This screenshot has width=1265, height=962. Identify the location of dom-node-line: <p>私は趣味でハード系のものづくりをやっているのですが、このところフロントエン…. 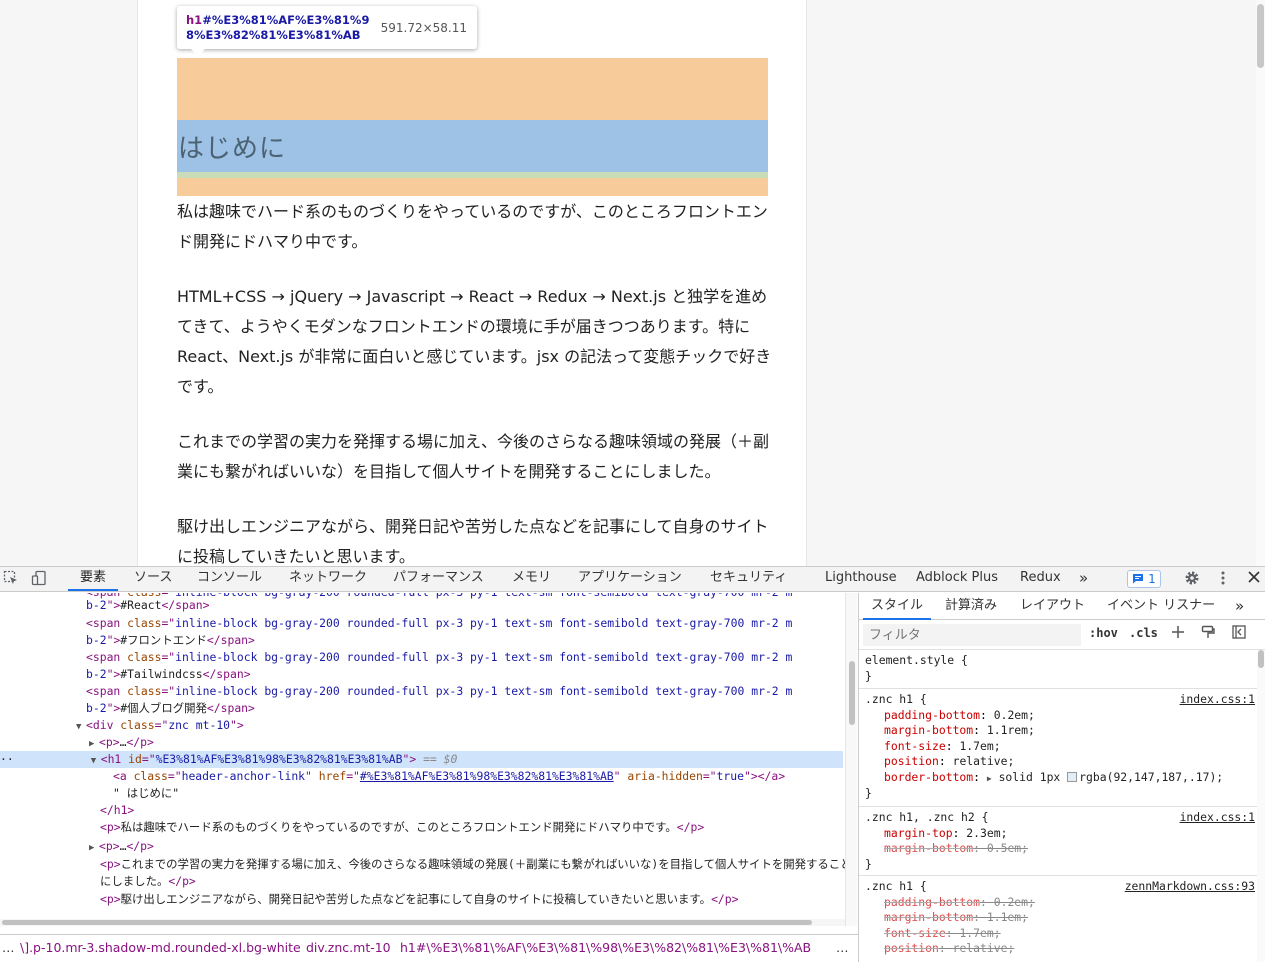
(421, 827).